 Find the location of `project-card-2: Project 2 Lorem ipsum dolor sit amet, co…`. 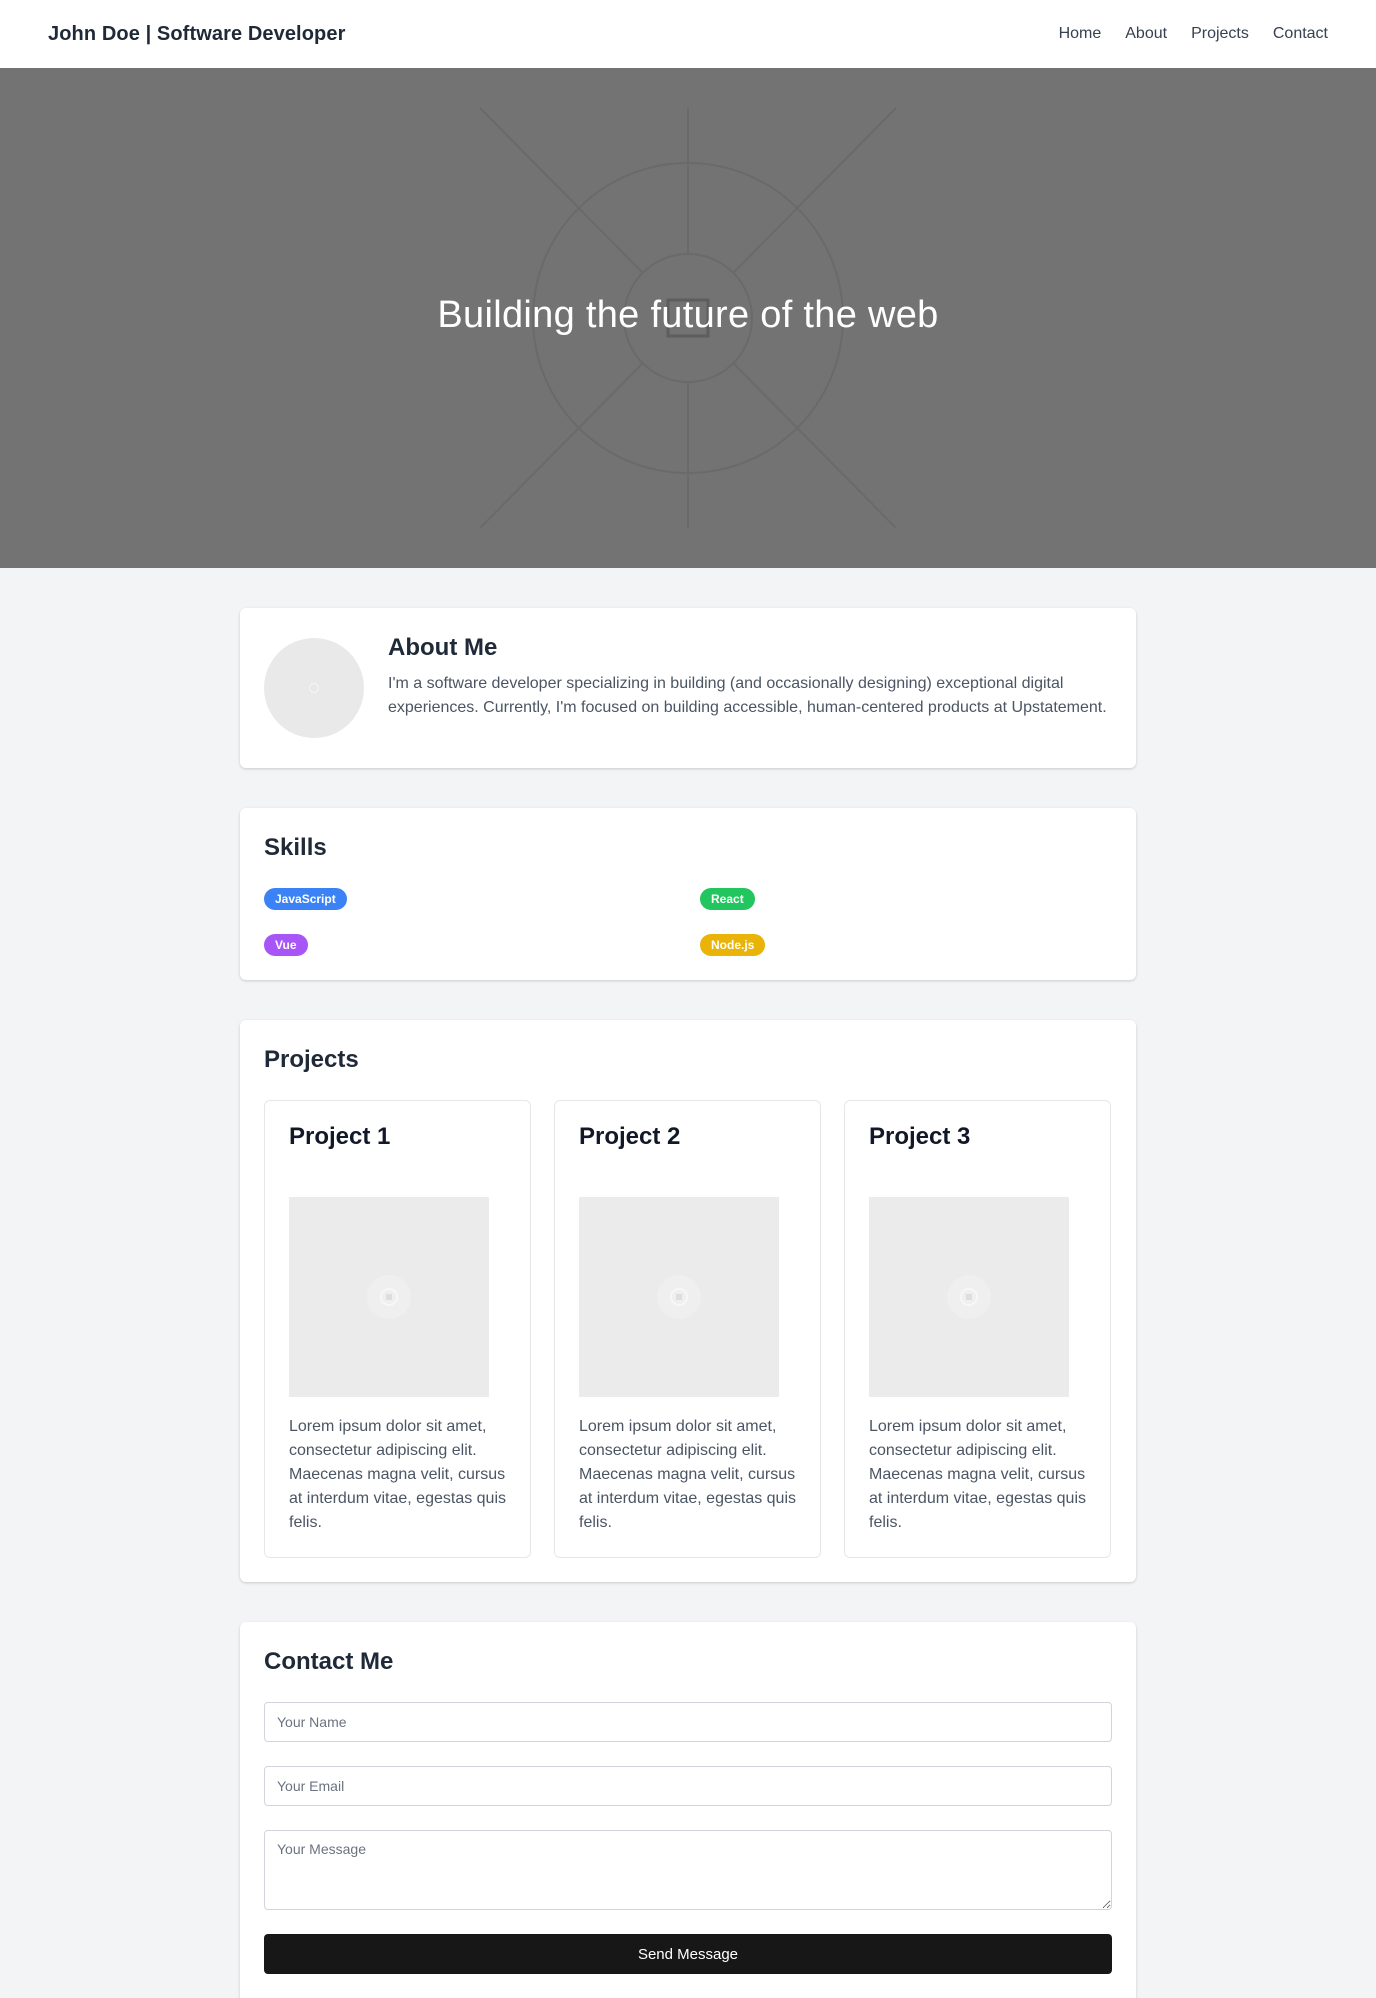

project-card-2: Project 2 Lorem ipsum dolor sit amet, co… is located at coordinates (687, 1329).